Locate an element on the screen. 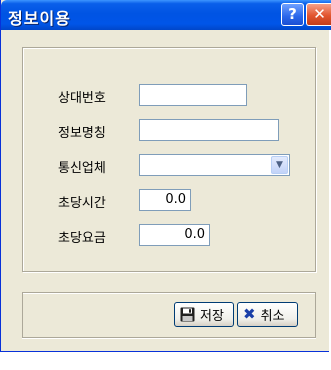 The width and height of the screenshot is (331, 370). carrier-select: ▼ is located at coordinates (214, 165).